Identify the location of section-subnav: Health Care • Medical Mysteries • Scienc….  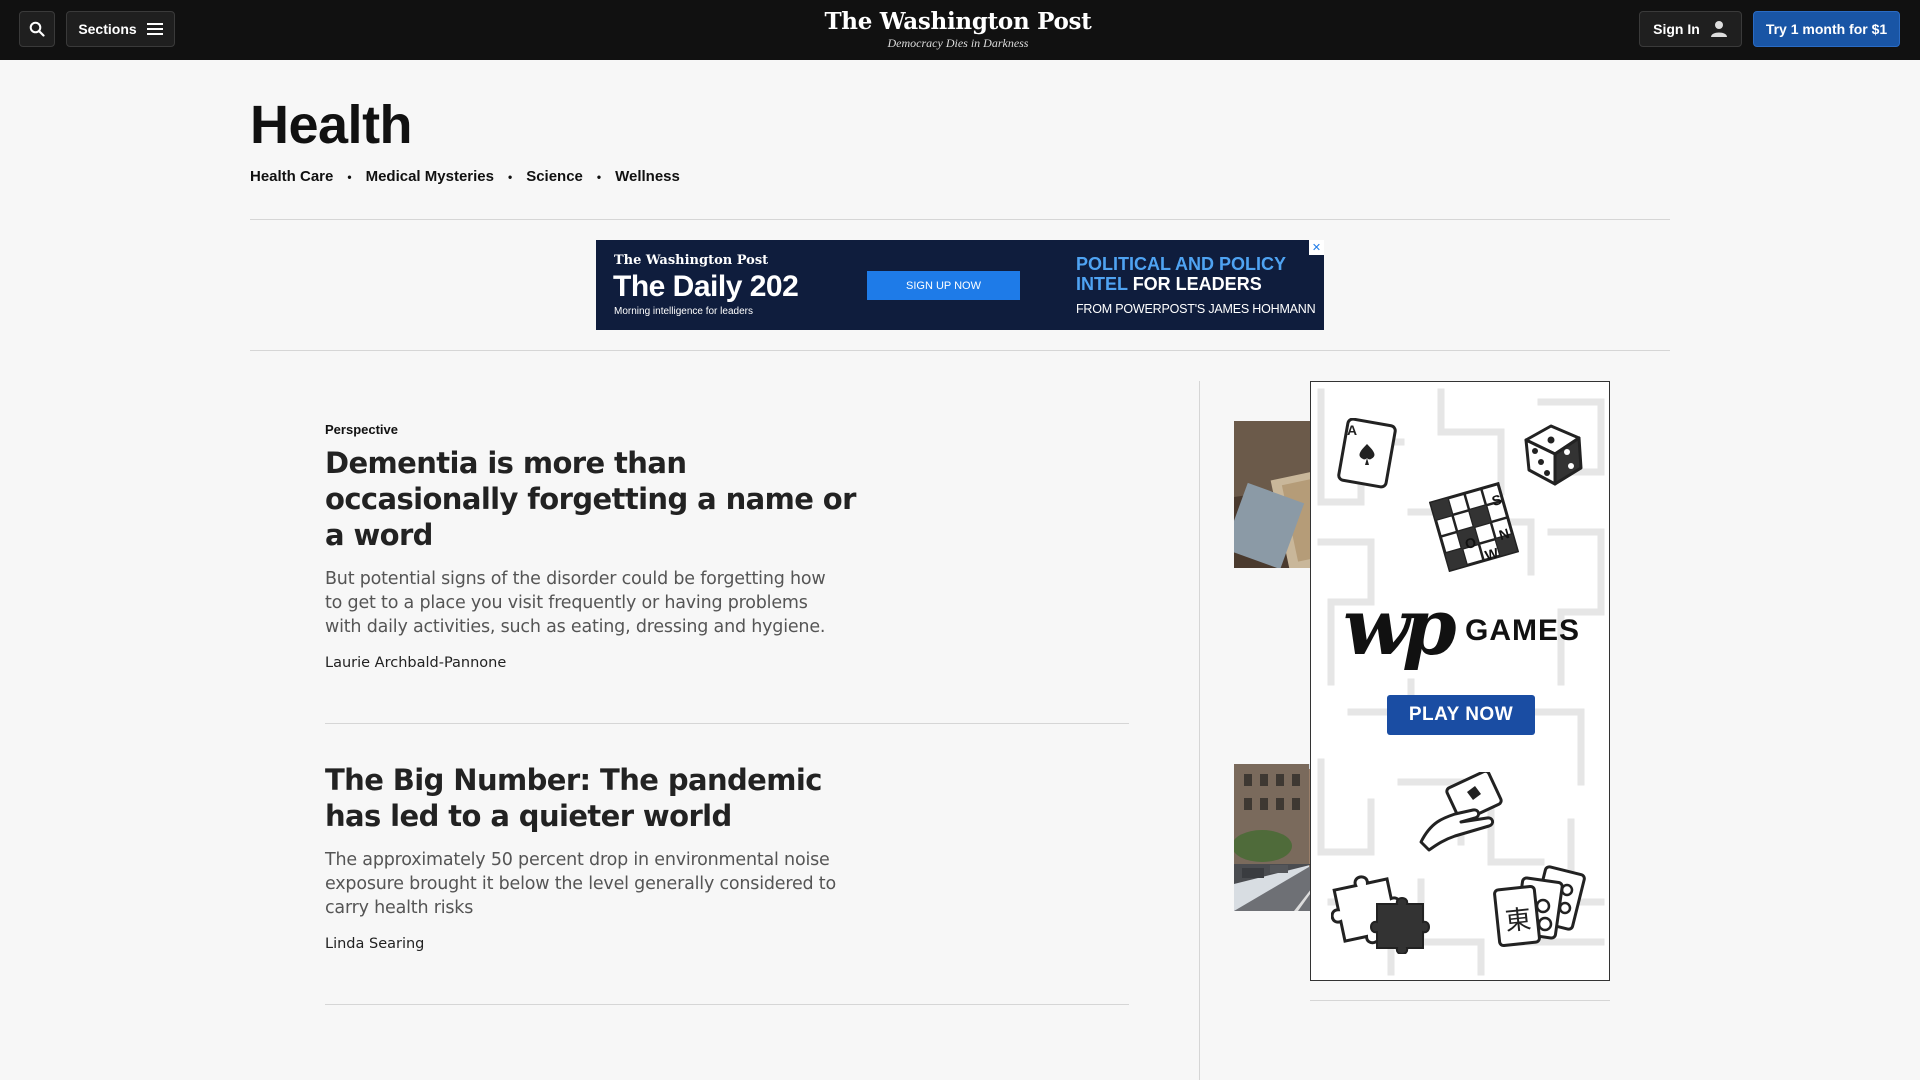
(465, 176).